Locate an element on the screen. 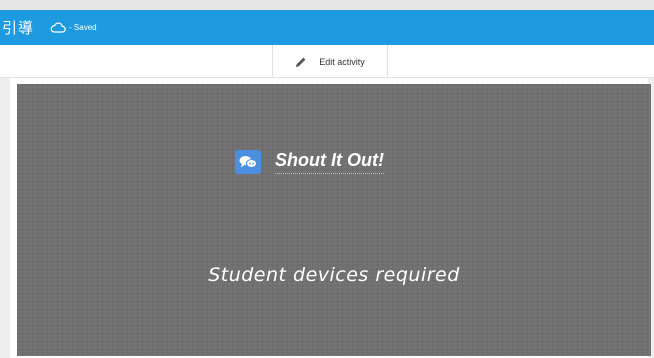  devices-required-notice: Student devices required is located at coordinates (334, 275).